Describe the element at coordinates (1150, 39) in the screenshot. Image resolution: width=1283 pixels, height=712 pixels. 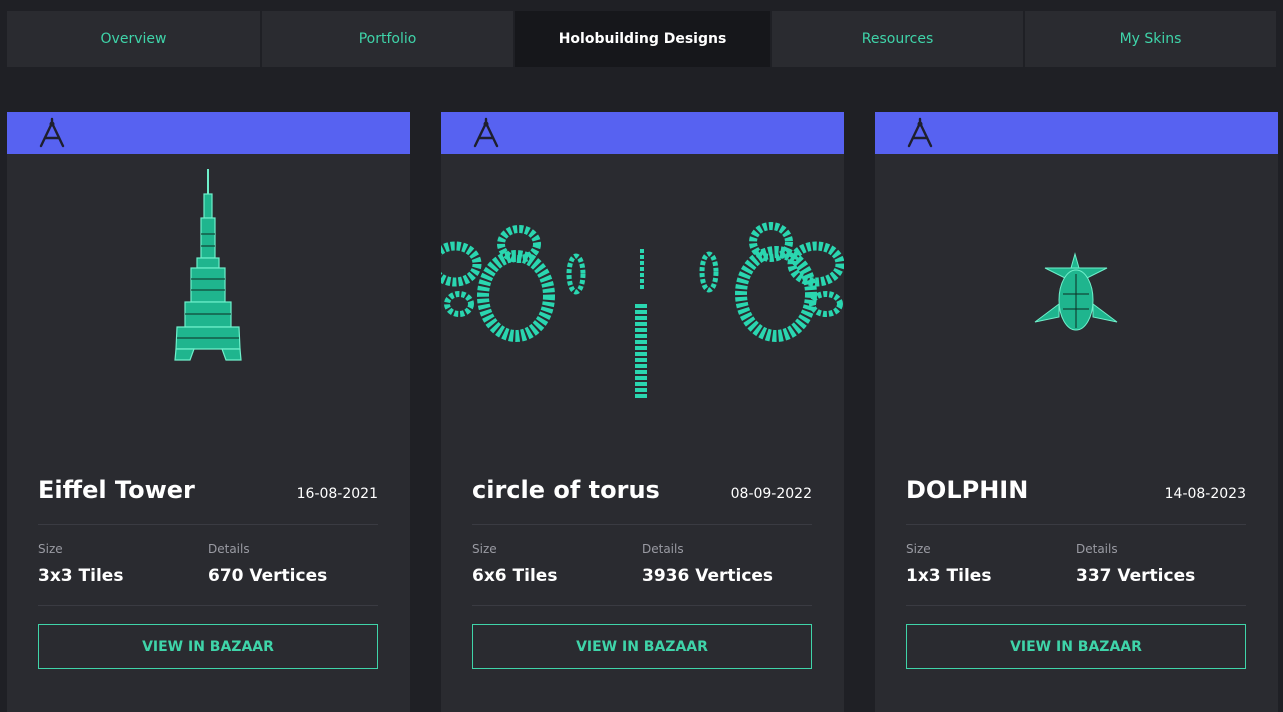
I see `tab-my-skins: My Skins` at that location.